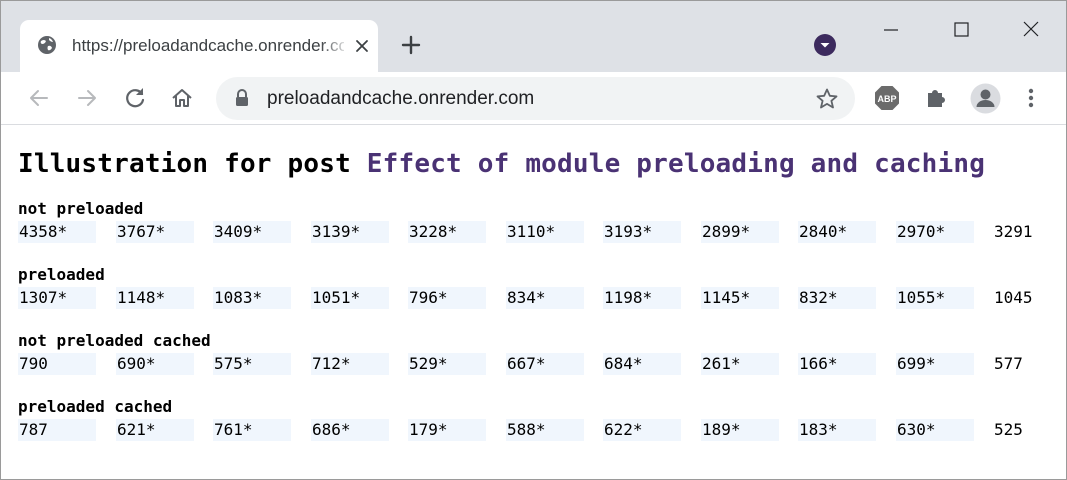 The height and width of the screenshot is (480, 1067). I want to click on timing-cell: 1145*, so click(740, 298).